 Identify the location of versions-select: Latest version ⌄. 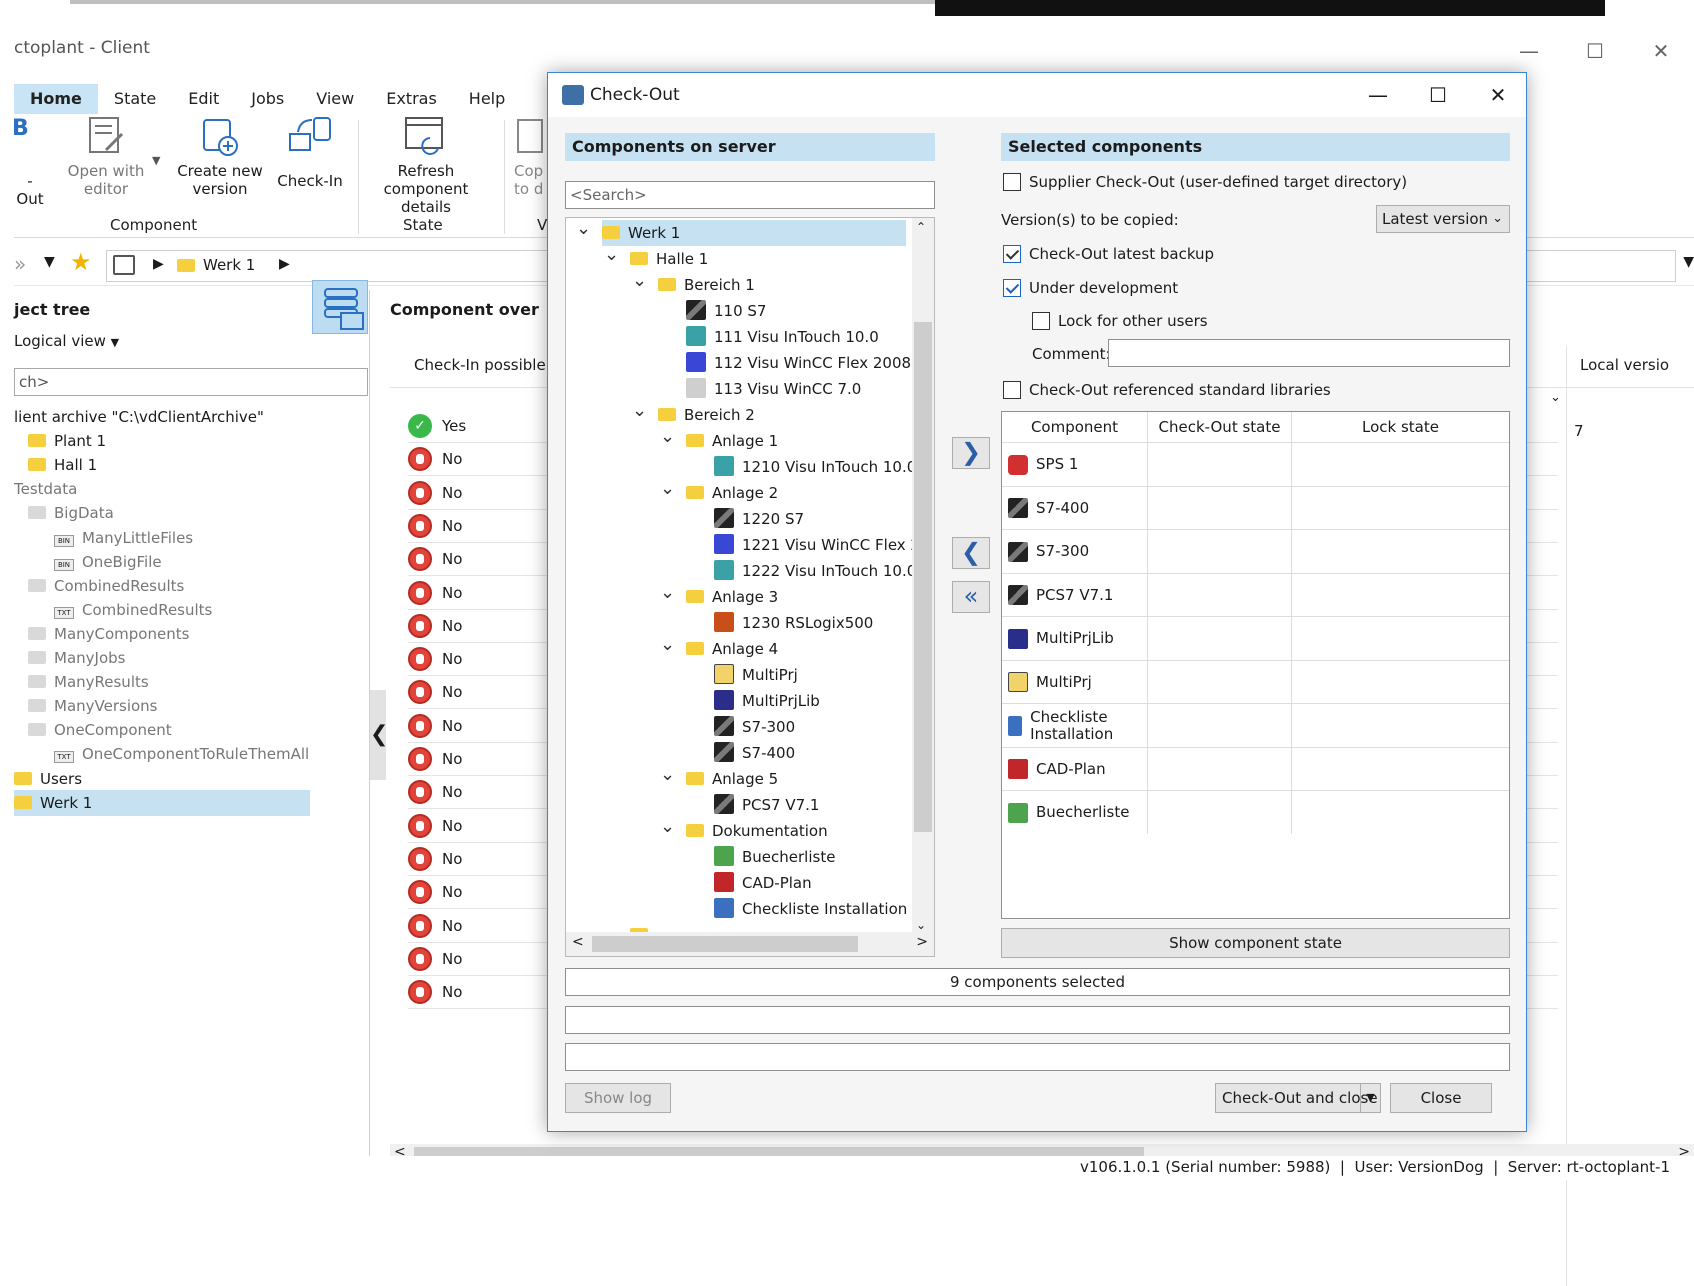
(1443, 219).